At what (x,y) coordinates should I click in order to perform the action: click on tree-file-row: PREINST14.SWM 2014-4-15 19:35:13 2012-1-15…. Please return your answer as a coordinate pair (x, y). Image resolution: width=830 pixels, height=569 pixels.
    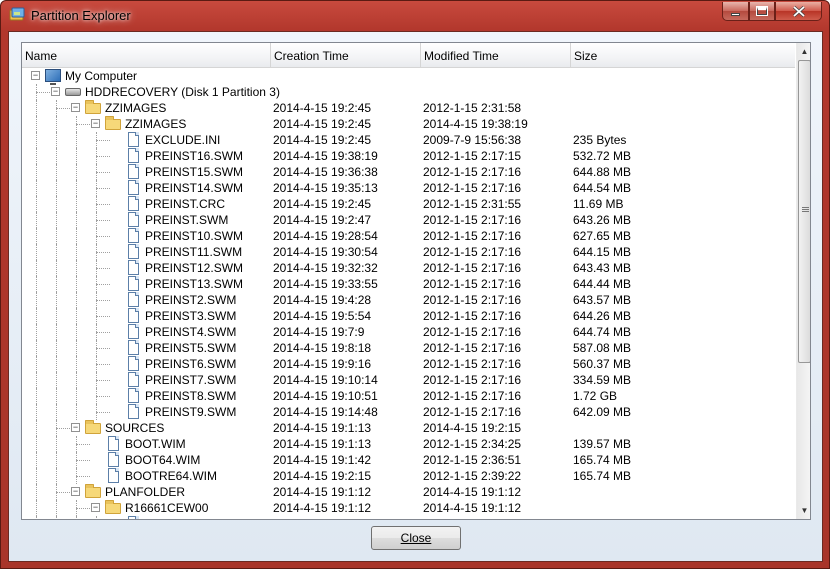
    Looking at the image, I should click on (408, 188).